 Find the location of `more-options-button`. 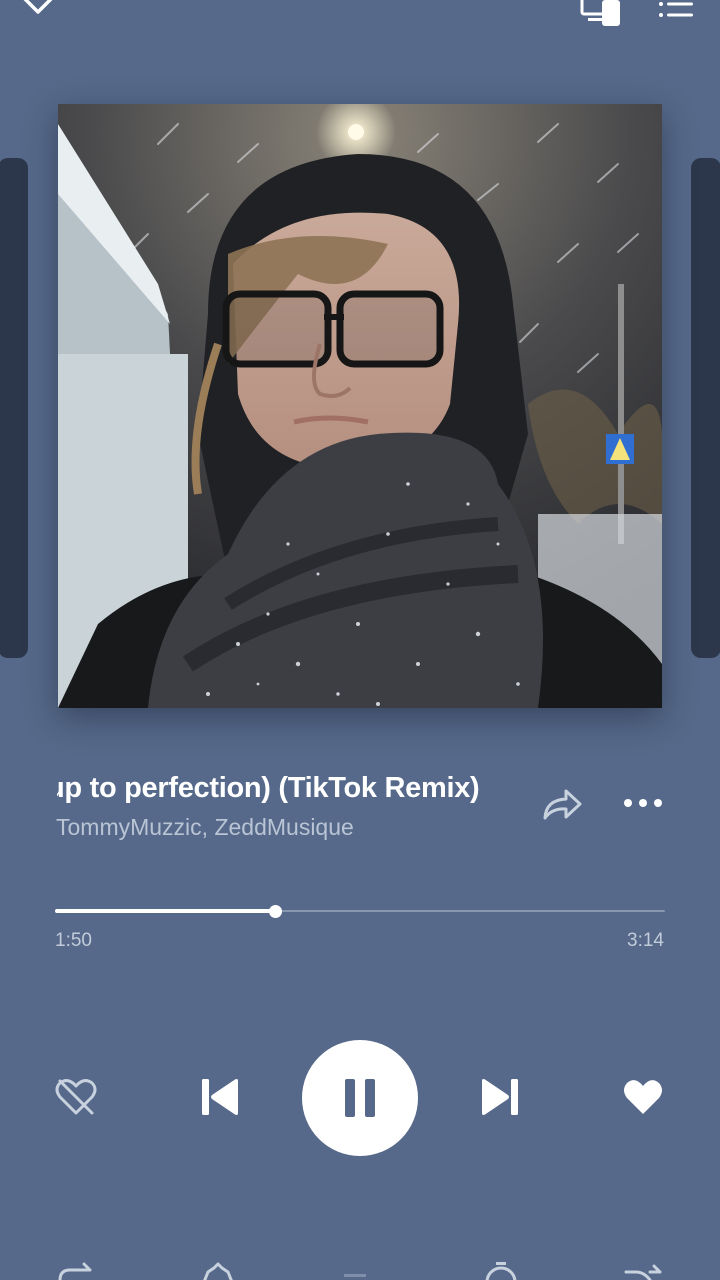

more-options-button is located at coordinates (643, 803).